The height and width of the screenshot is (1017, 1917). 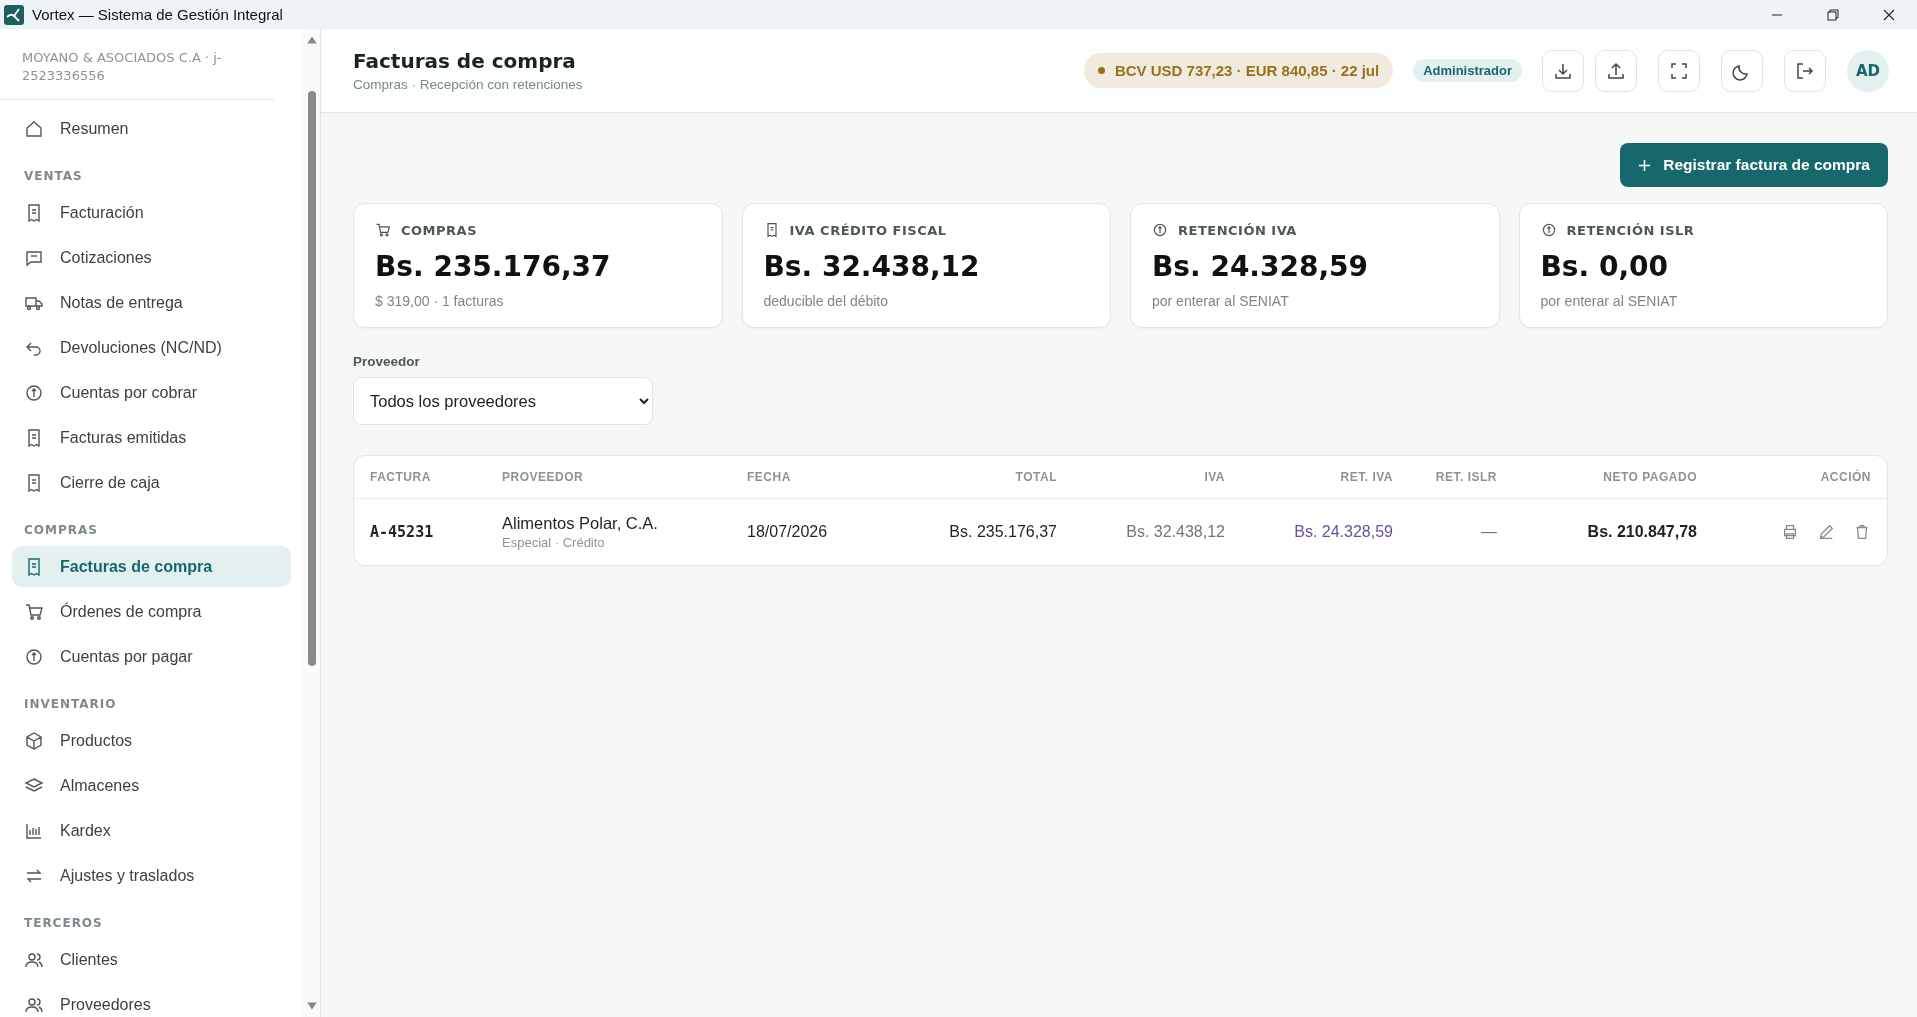 I want to click on supplier-select: Todos los proveedores, so click(x=503, y=401).